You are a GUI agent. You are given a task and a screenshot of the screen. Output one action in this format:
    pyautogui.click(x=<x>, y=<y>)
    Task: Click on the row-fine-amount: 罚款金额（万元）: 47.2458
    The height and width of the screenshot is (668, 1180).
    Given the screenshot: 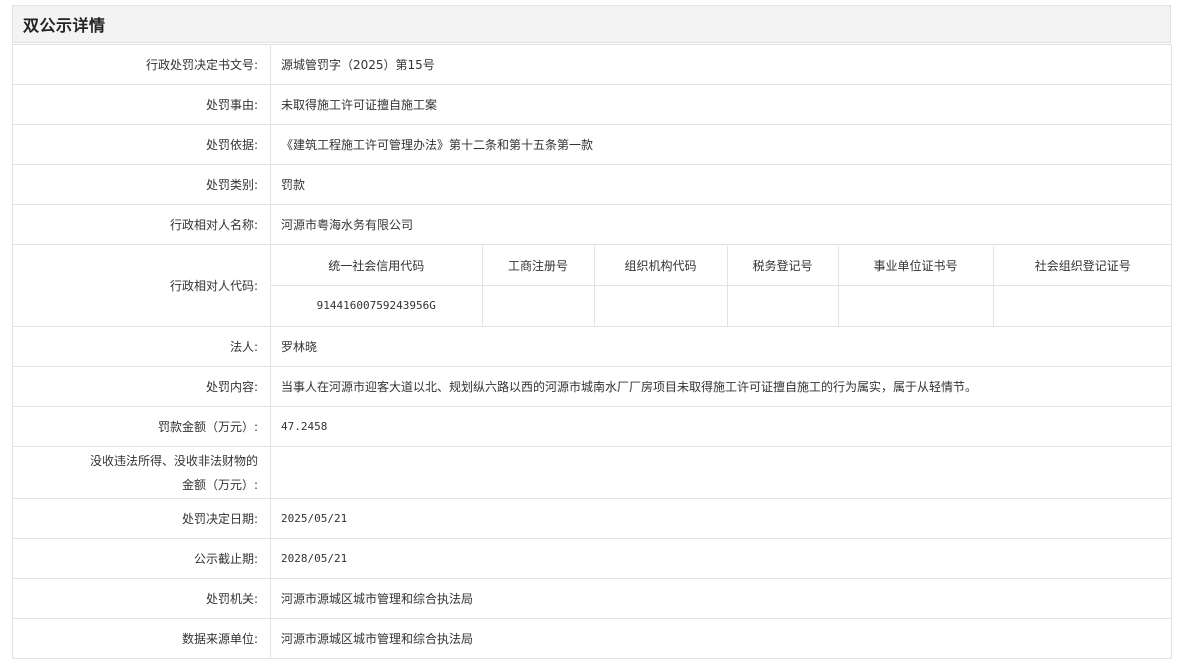 What is the action you would take?
    pyautogui.click(x=592, y=426)
    